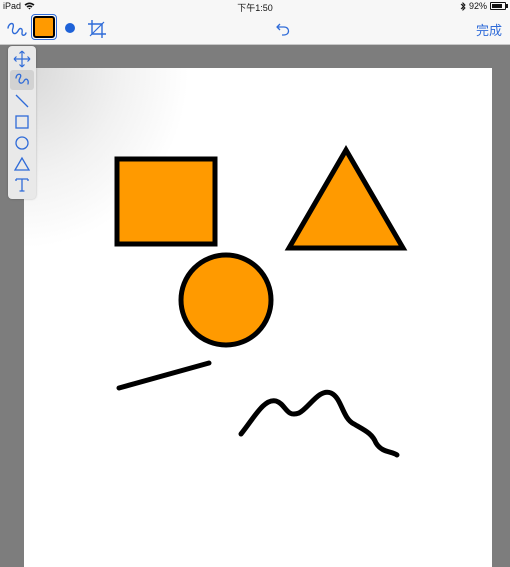  Describe the element at coordinates (499, 6) in the screenshot. I see `battery-icon` at that location.